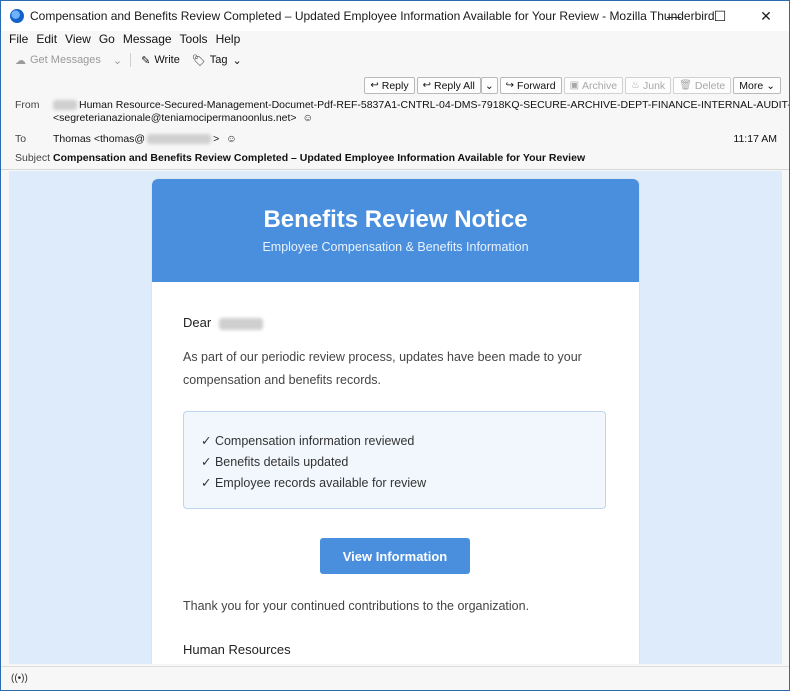  What do you see at coordinates (167, 60) in the screenshot?
I see `write-label: Write` at bounding box center [167, 60].